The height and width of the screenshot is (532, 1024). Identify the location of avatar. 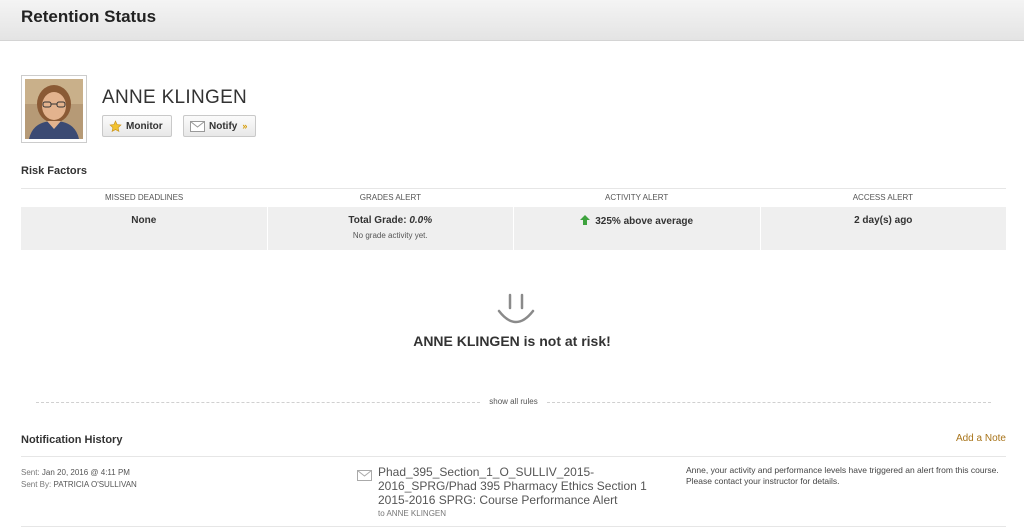
(54, 109).